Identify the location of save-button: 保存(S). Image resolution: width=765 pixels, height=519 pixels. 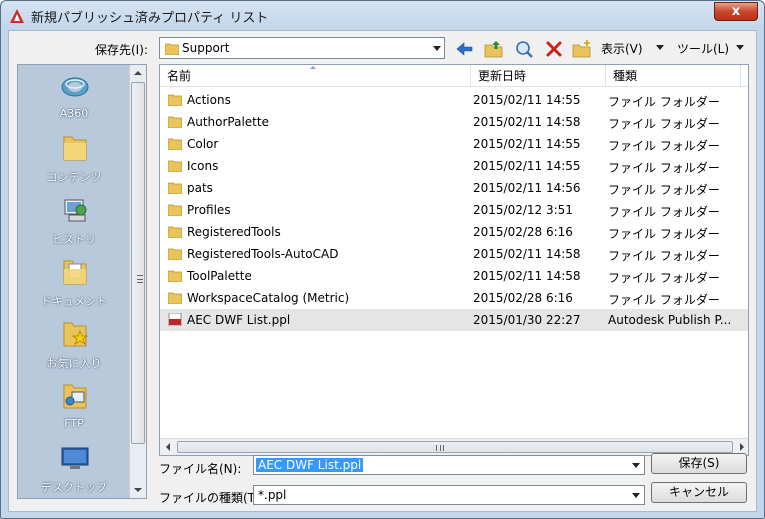
(699, 463).